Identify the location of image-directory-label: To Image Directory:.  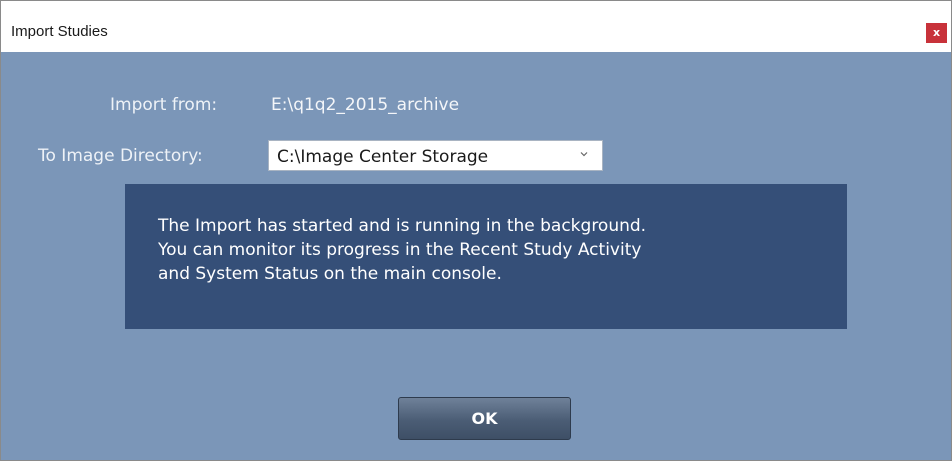
(120, 156).